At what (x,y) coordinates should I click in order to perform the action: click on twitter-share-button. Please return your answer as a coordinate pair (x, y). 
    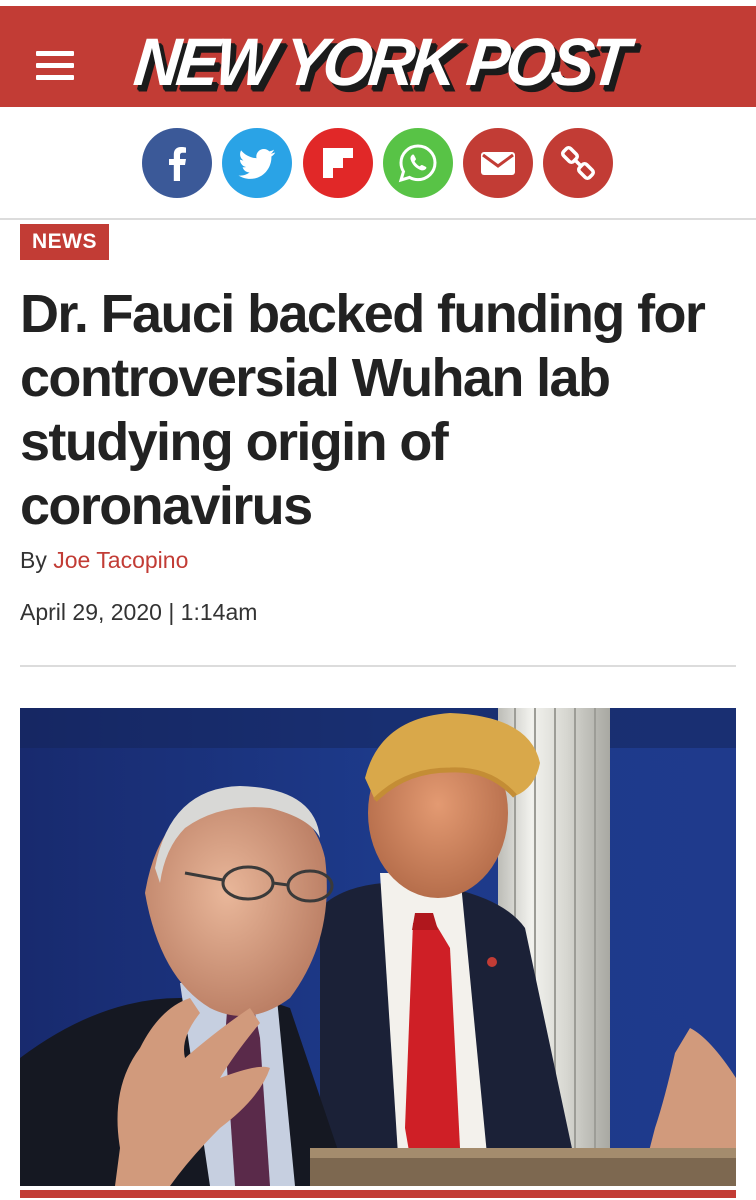
    Looking at the image, I should click on (257, 163).